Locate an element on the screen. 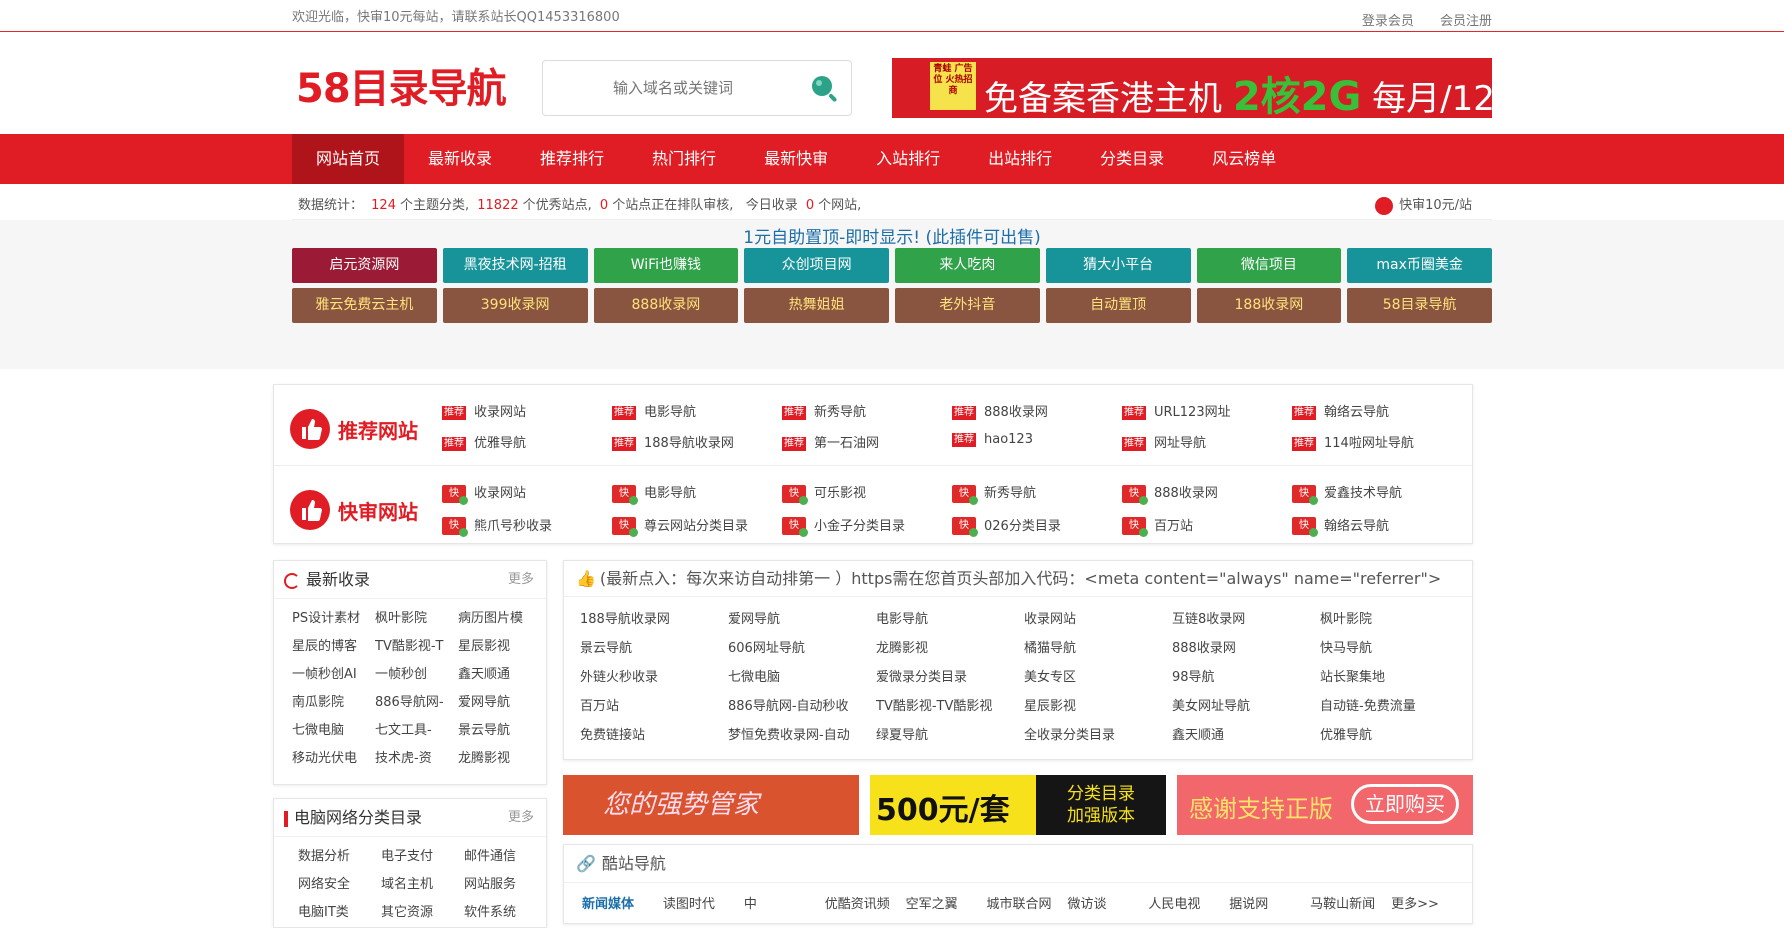  site-link: 快小金子分类目录 is located at coordinates (867, 526).